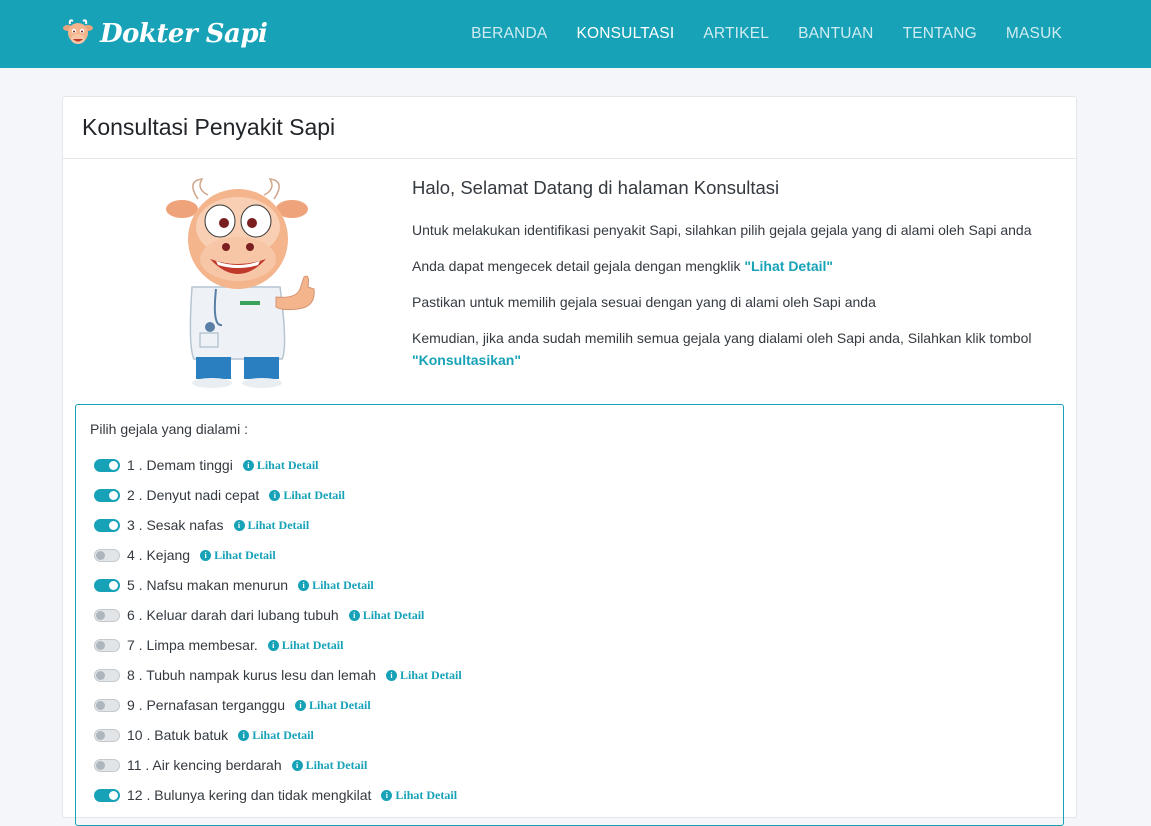 The image size is (1151, 826). I want to click on symptom-item: 10 . Batuk batuk i Lihat Detail, so click(278, 735).